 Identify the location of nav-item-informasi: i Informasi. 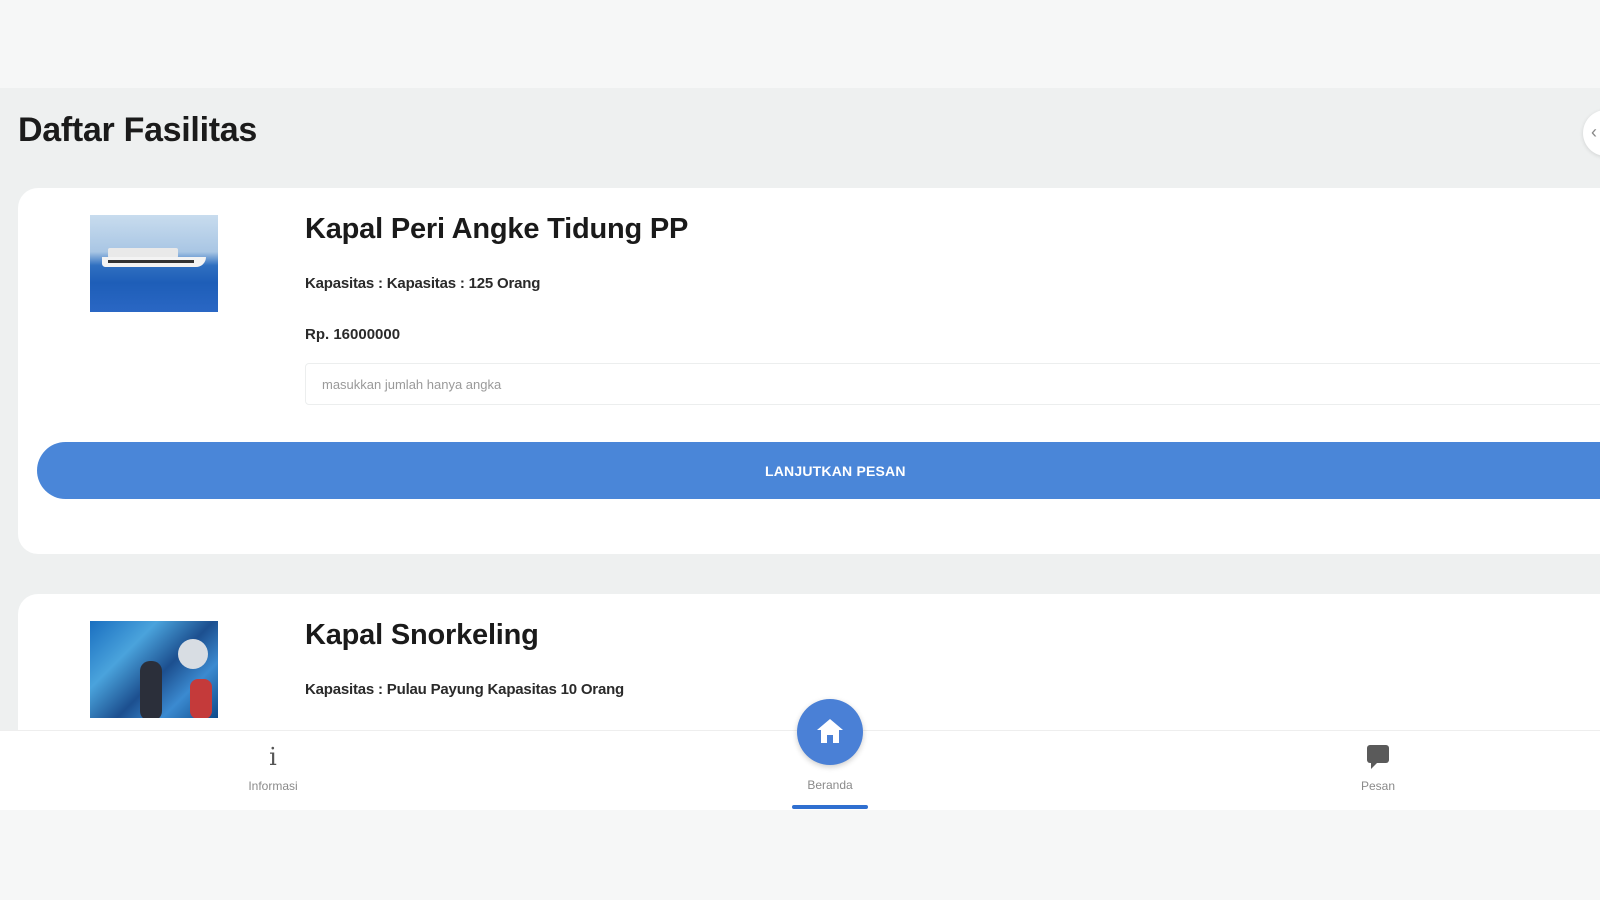
(273, 771).